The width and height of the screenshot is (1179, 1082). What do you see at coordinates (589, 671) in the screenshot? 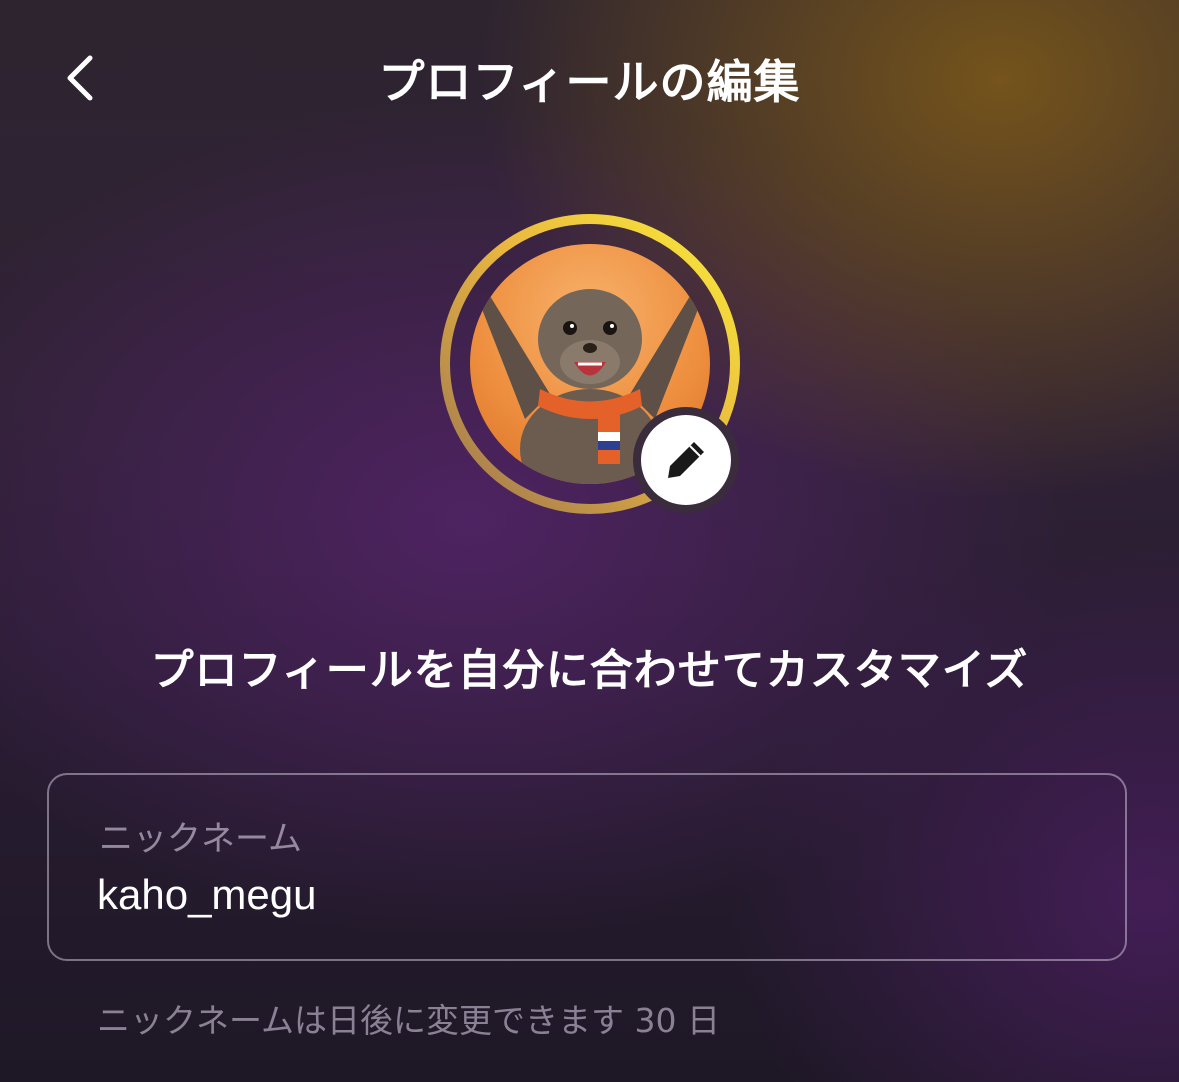
I see `customize-headline: プロフィールを自分に合わせてカスタマイズ` at bounding box center [589, 671].